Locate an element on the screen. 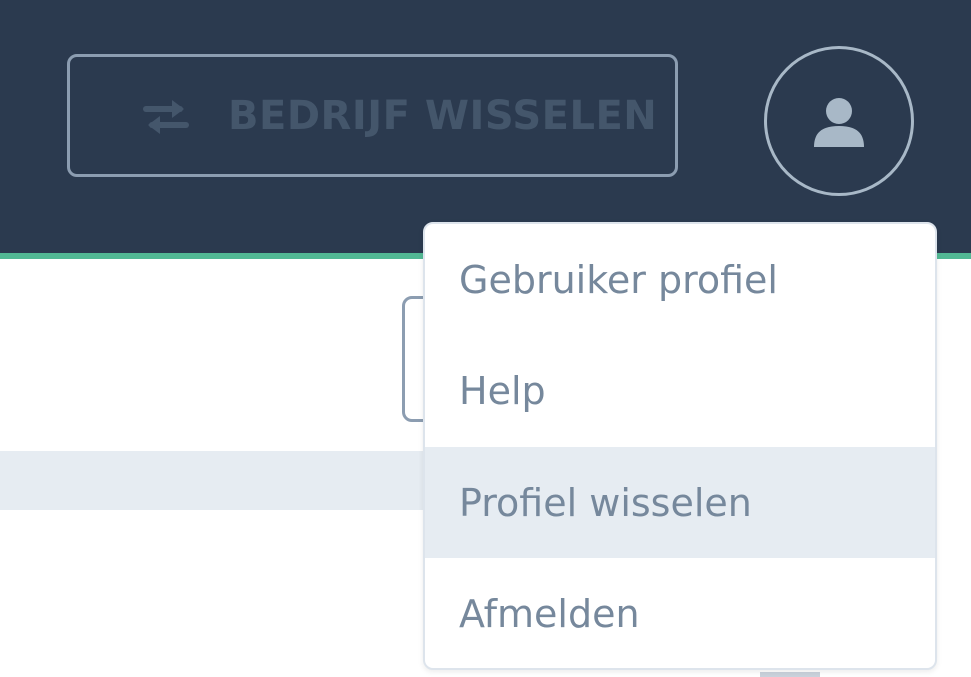  background-table-row is located at coordinates (215, 480).